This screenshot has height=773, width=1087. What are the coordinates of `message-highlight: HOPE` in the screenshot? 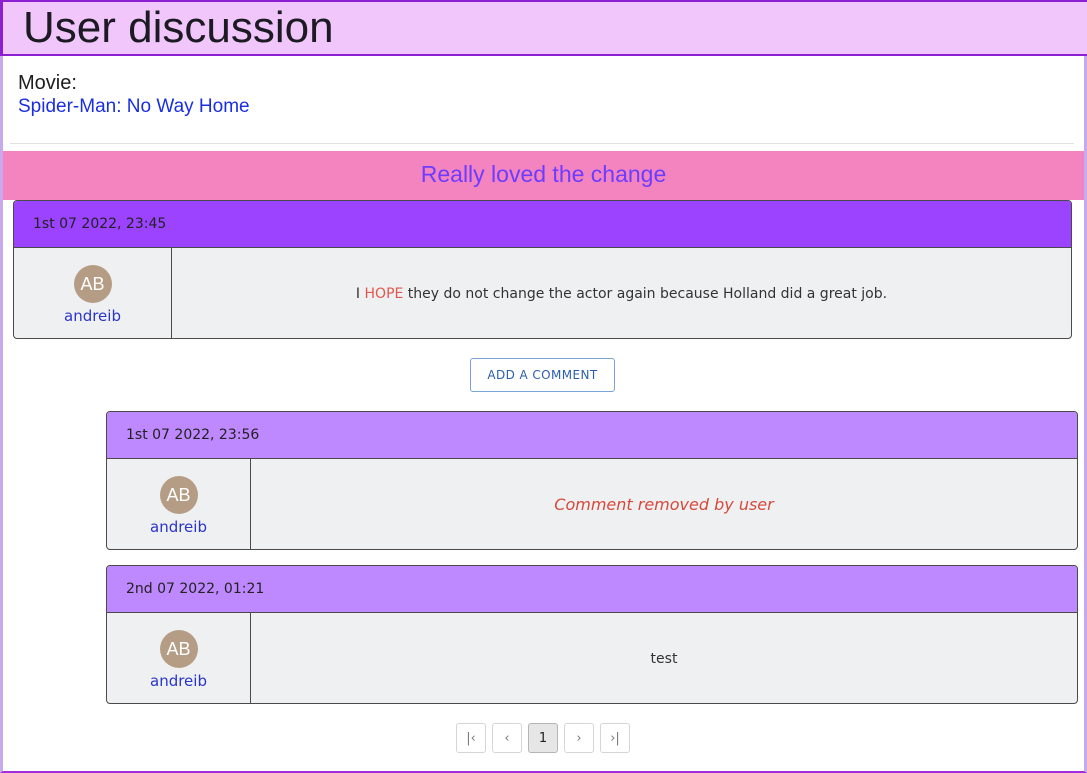 It's located at (384, 293).